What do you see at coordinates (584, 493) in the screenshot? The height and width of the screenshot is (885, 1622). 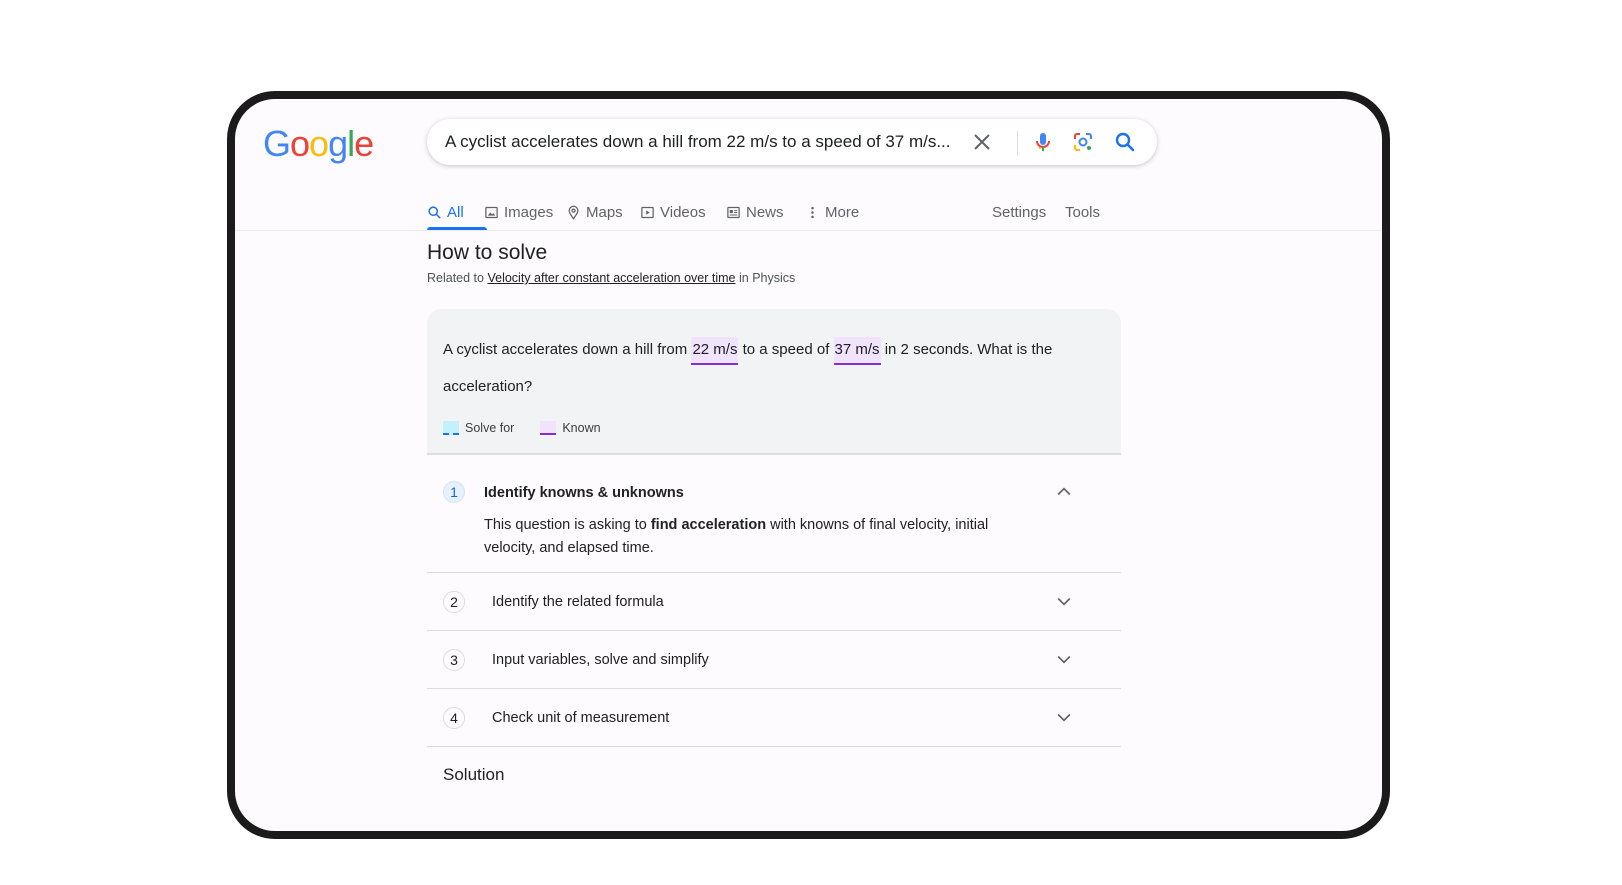 I see `step-title: Identify knowns & unknowns` at bounding box center [584, 493].